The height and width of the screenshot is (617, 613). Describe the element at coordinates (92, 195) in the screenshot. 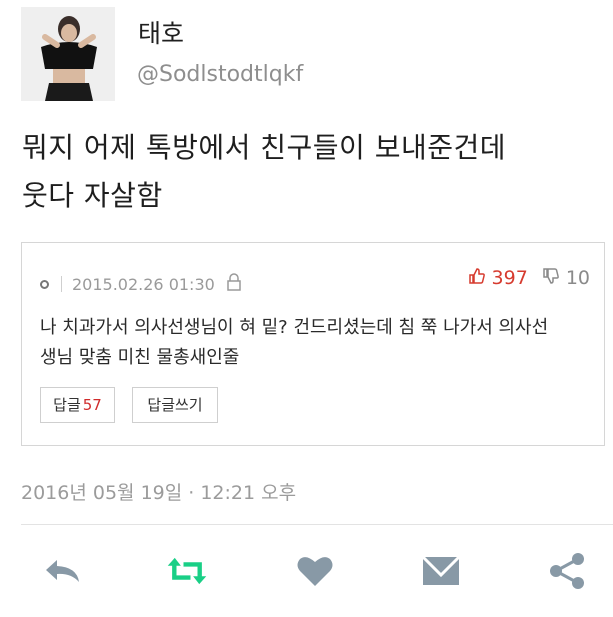

I see `tweet-text-line-2: 웃다 자살함` at that location.